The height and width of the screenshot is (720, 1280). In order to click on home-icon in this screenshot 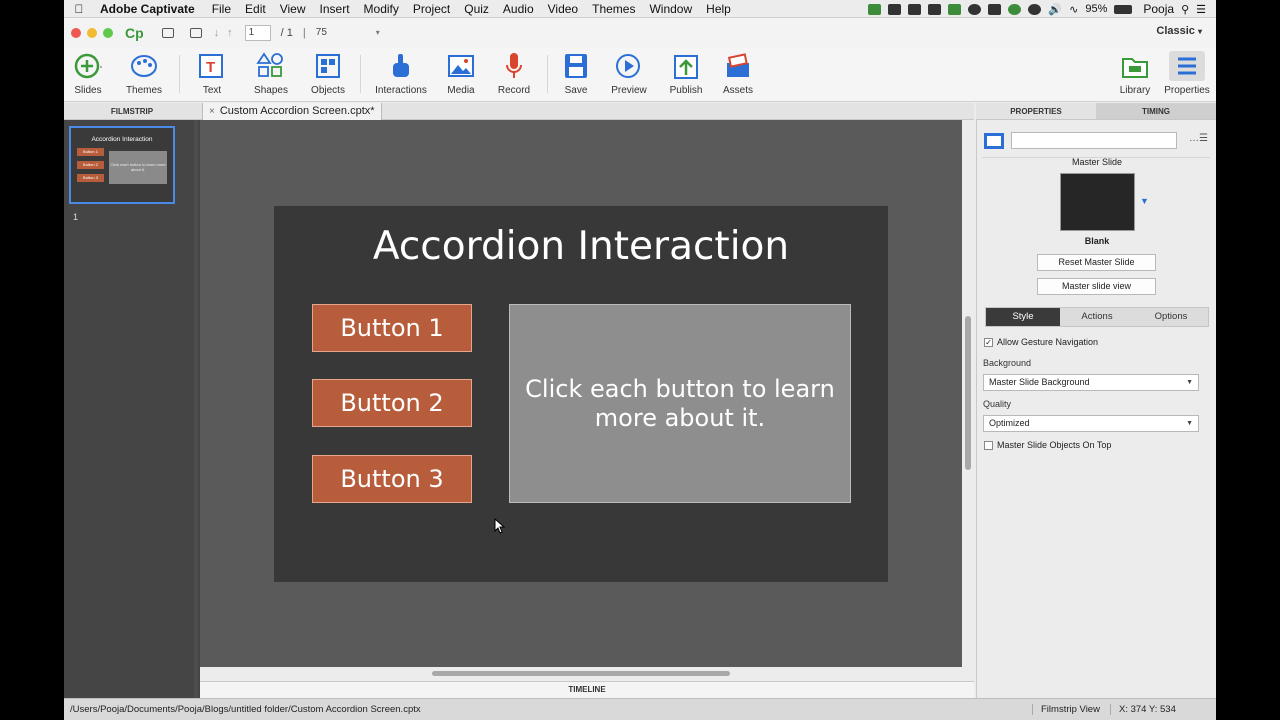, I will do `click(995, 9)`.